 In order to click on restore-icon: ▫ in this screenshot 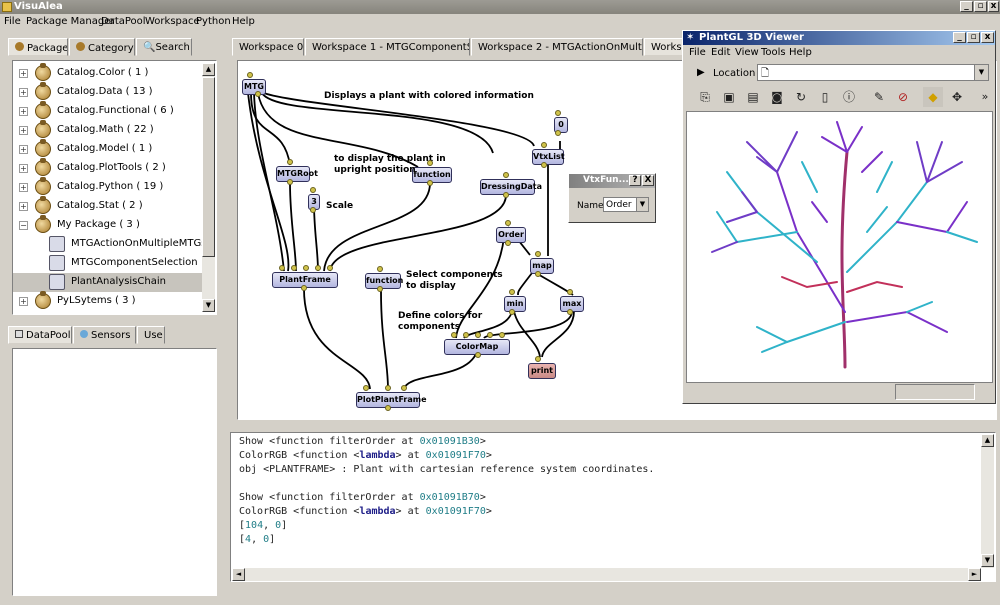, I will do `click(980, 6)`.